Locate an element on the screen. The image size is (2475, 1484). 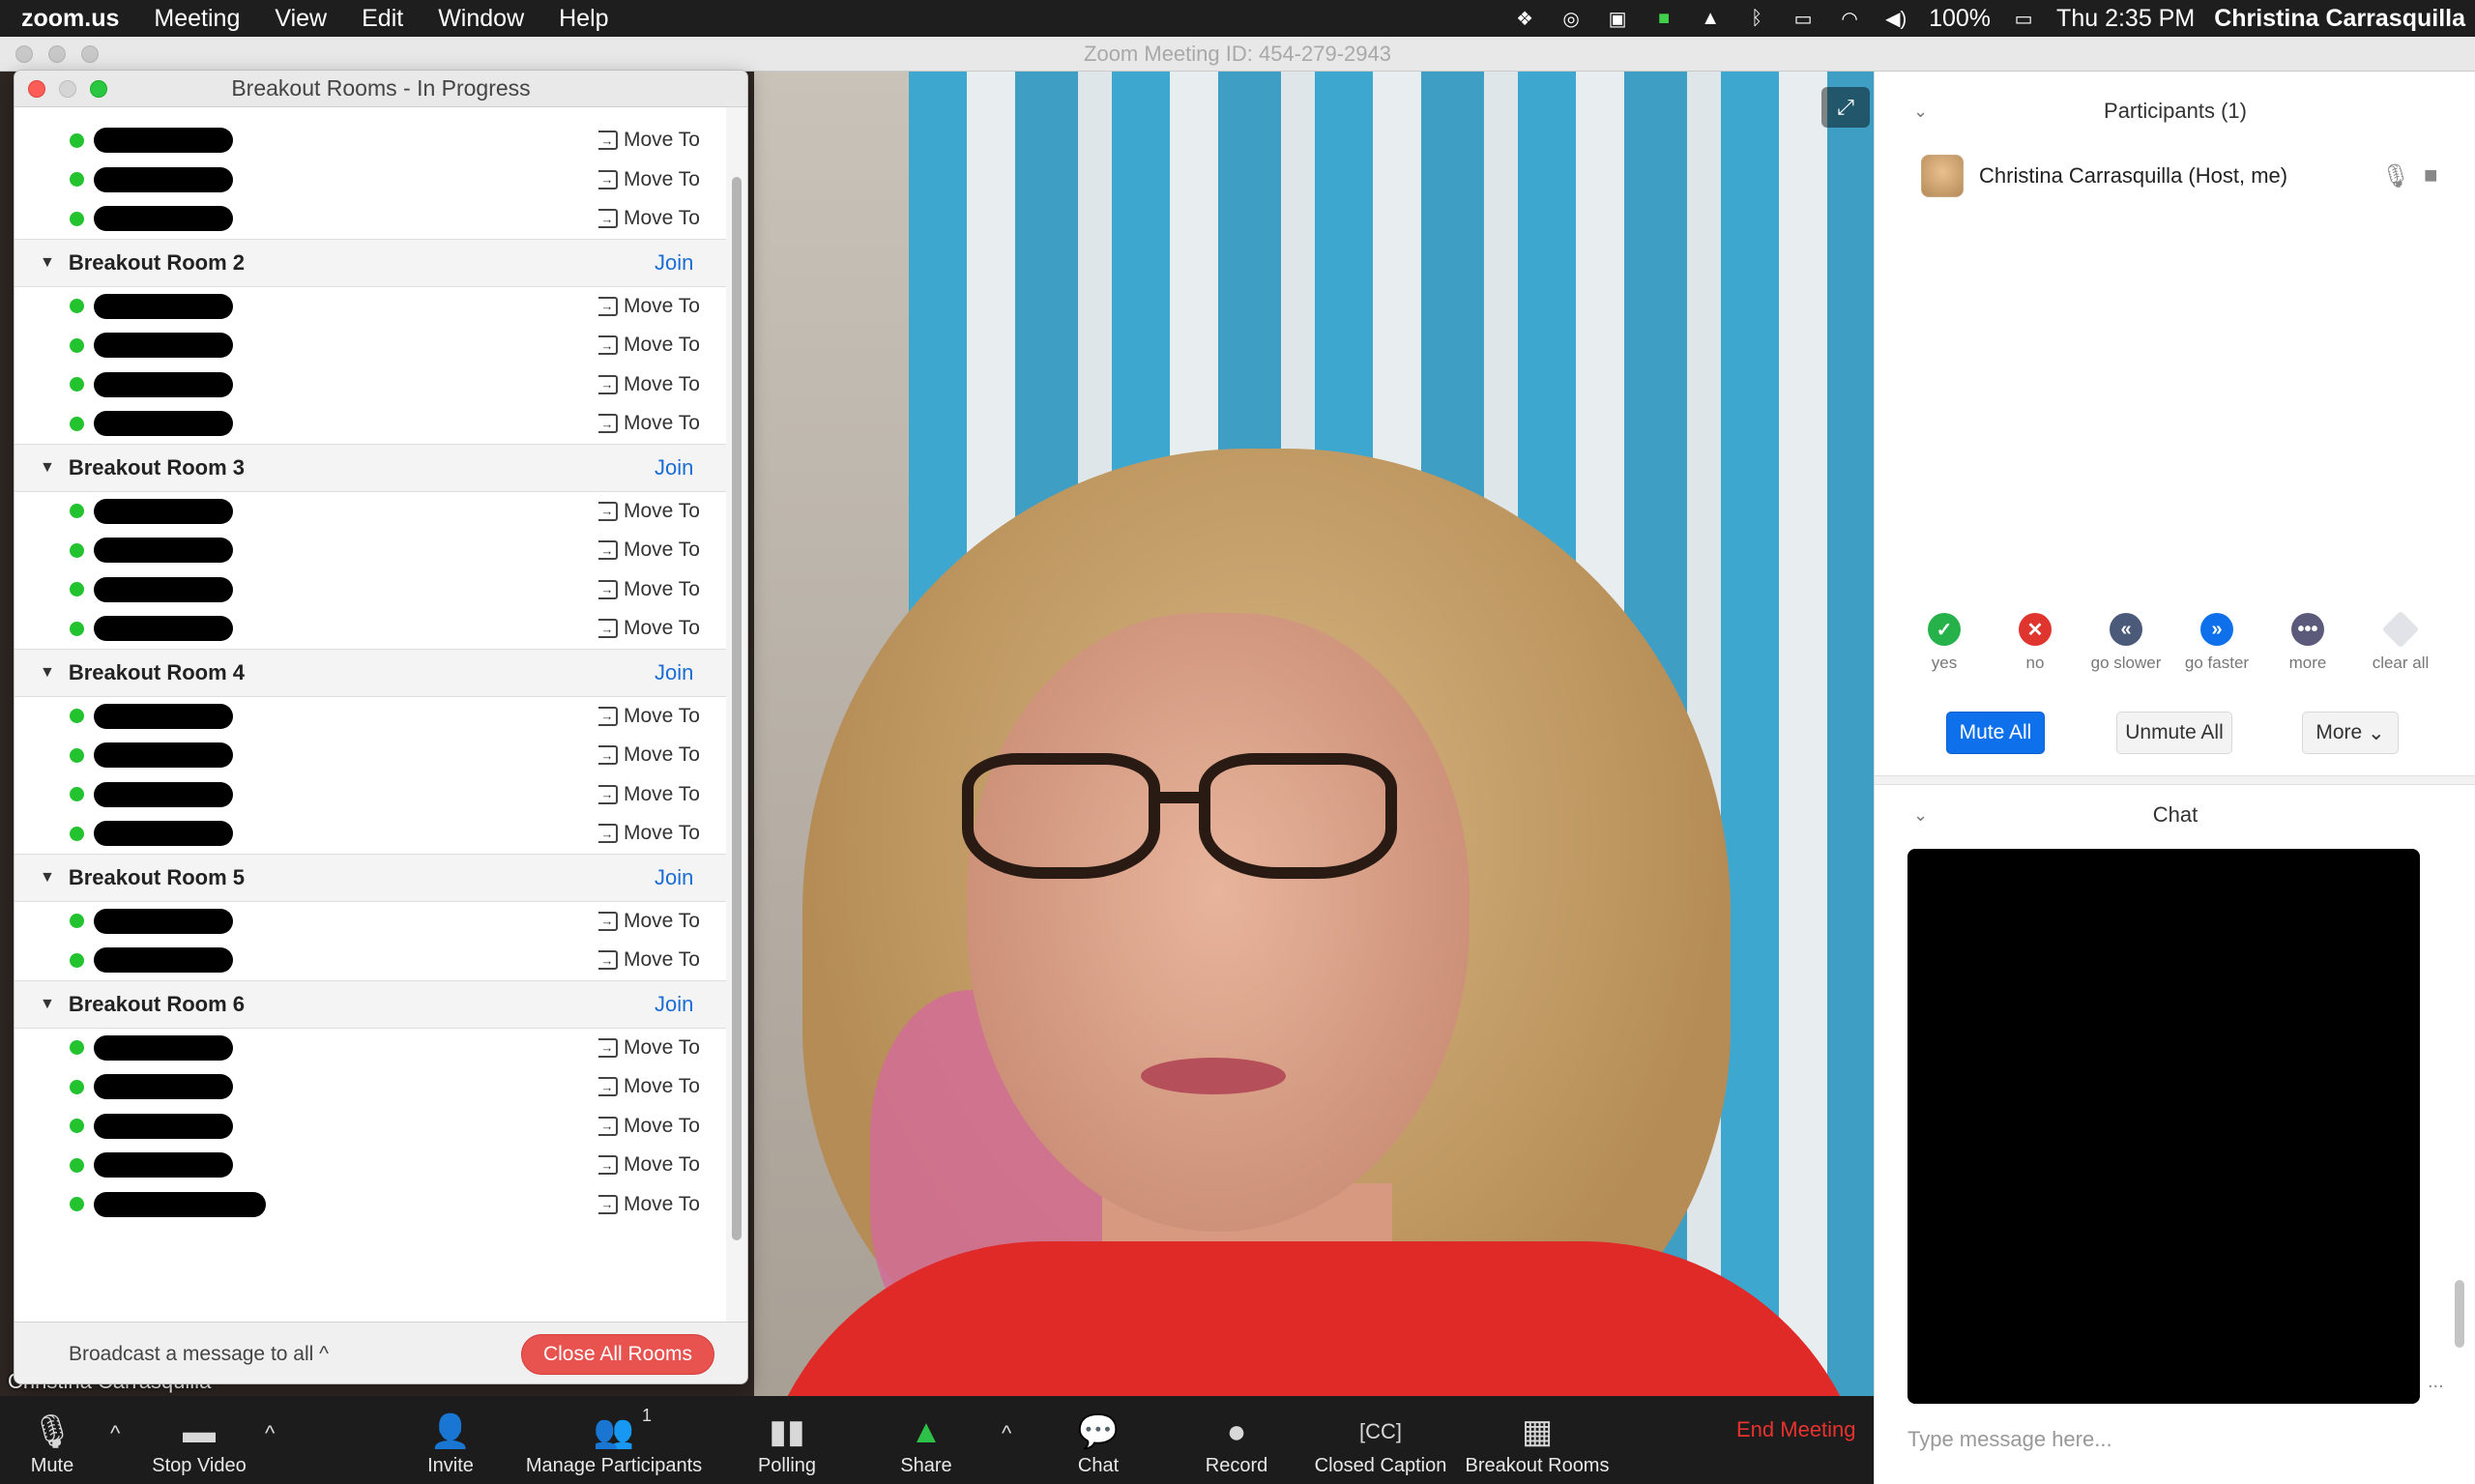
wifi-icon: ◠ is located at coordinates (1849, 18).